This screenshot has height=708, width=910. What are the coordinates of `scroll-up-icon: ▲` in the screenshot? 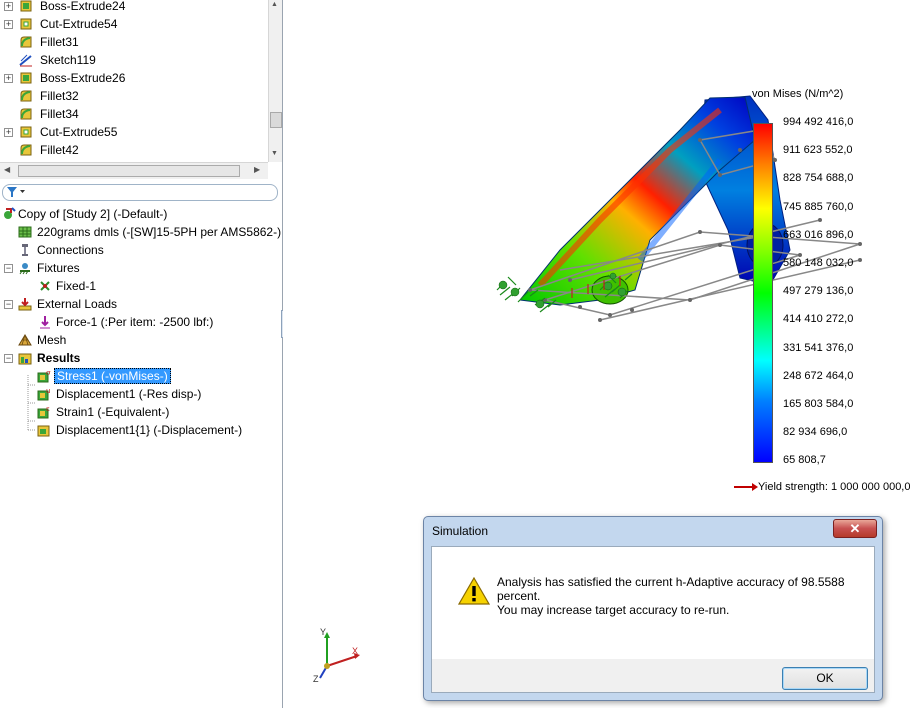 It's located at (274, 4).